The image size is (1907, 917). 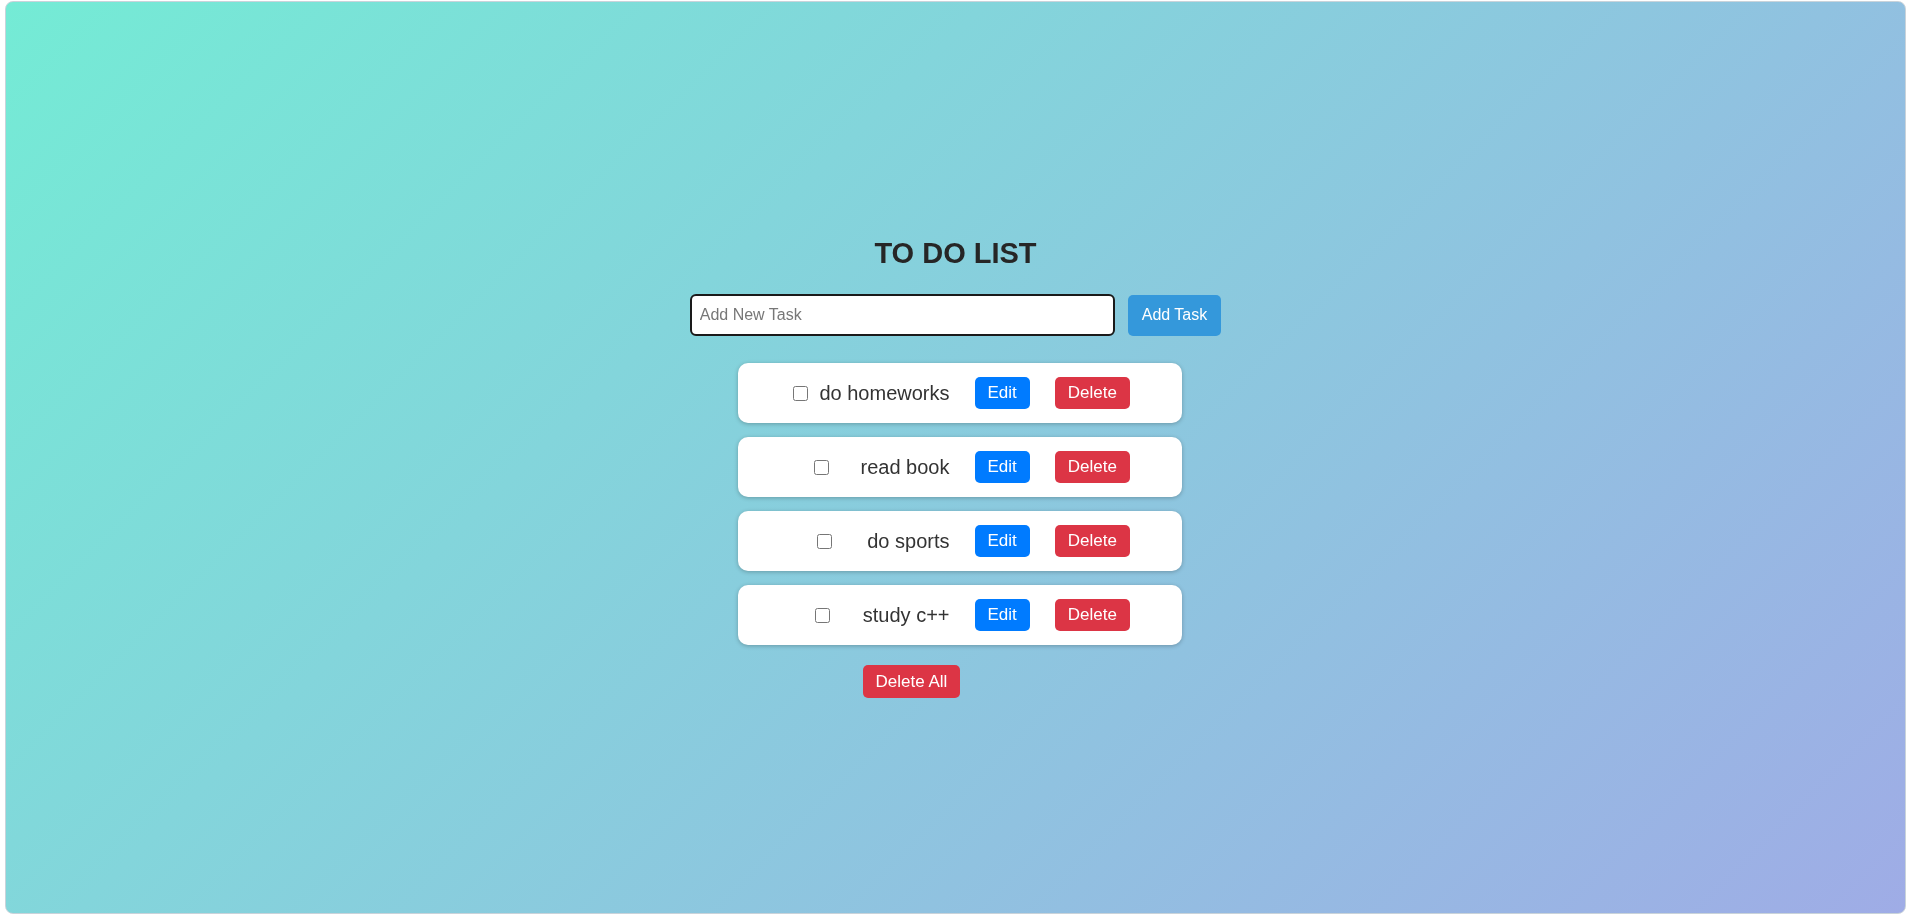 I want to click on add-task-button: Add Task, so click(x=1174, y=315).